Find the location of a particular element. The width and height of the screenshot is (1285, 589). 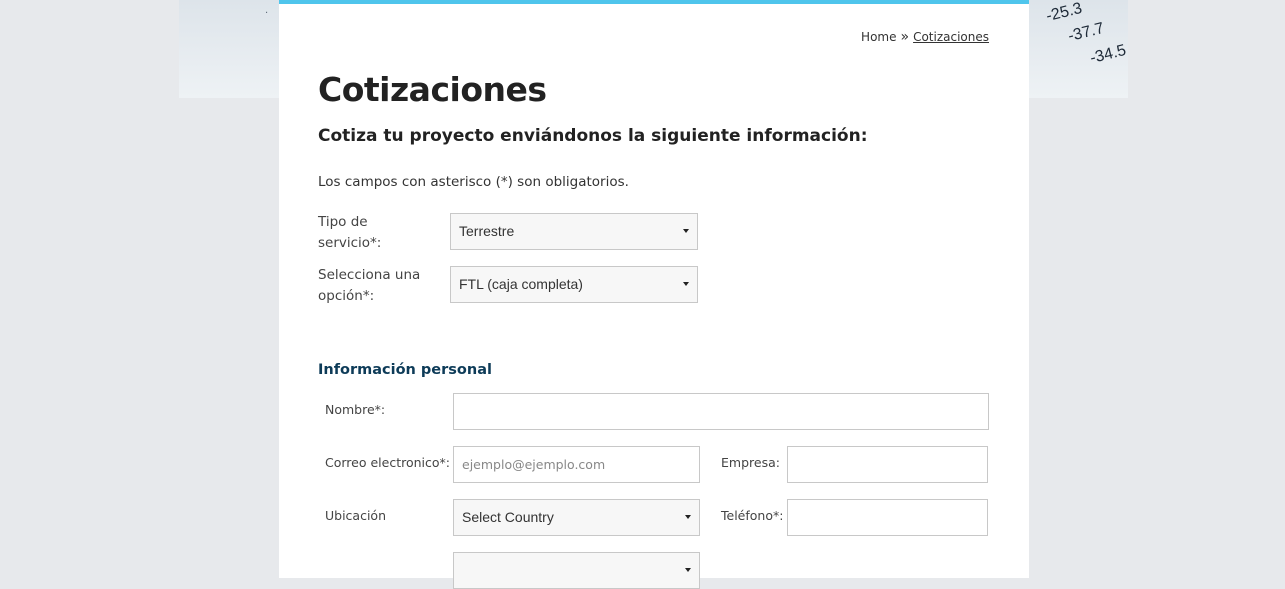

phone-label: Teléfono*: is located at coordinates (752, 515).